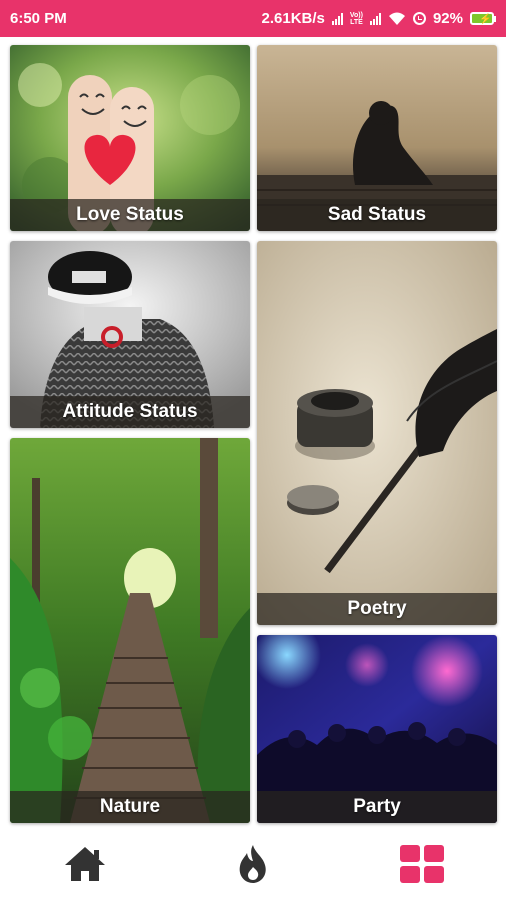 This screenshot has width=506, height=900. Describe the element at coordinates (130, 215) in the screenshot. I see `category-label: Love Status` at that location.